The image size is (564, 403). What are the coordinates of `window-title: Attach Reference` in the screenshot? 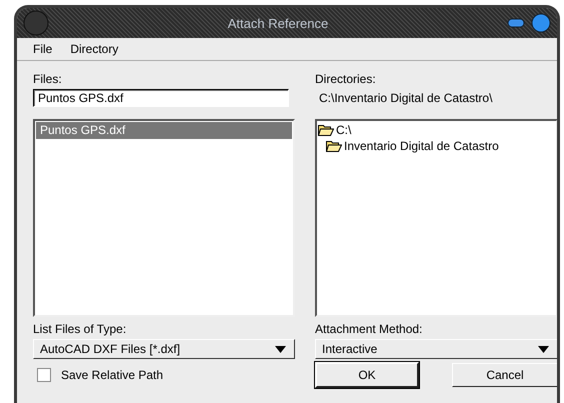 It's located at (278, 23).